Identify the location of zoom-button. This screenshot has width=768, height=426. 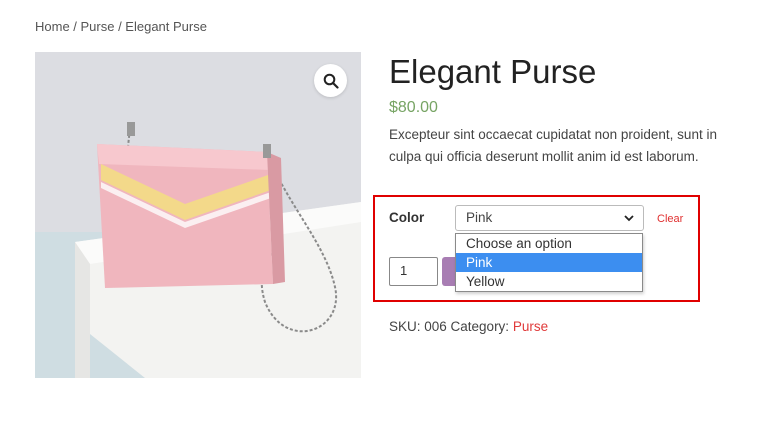
(330, 80).